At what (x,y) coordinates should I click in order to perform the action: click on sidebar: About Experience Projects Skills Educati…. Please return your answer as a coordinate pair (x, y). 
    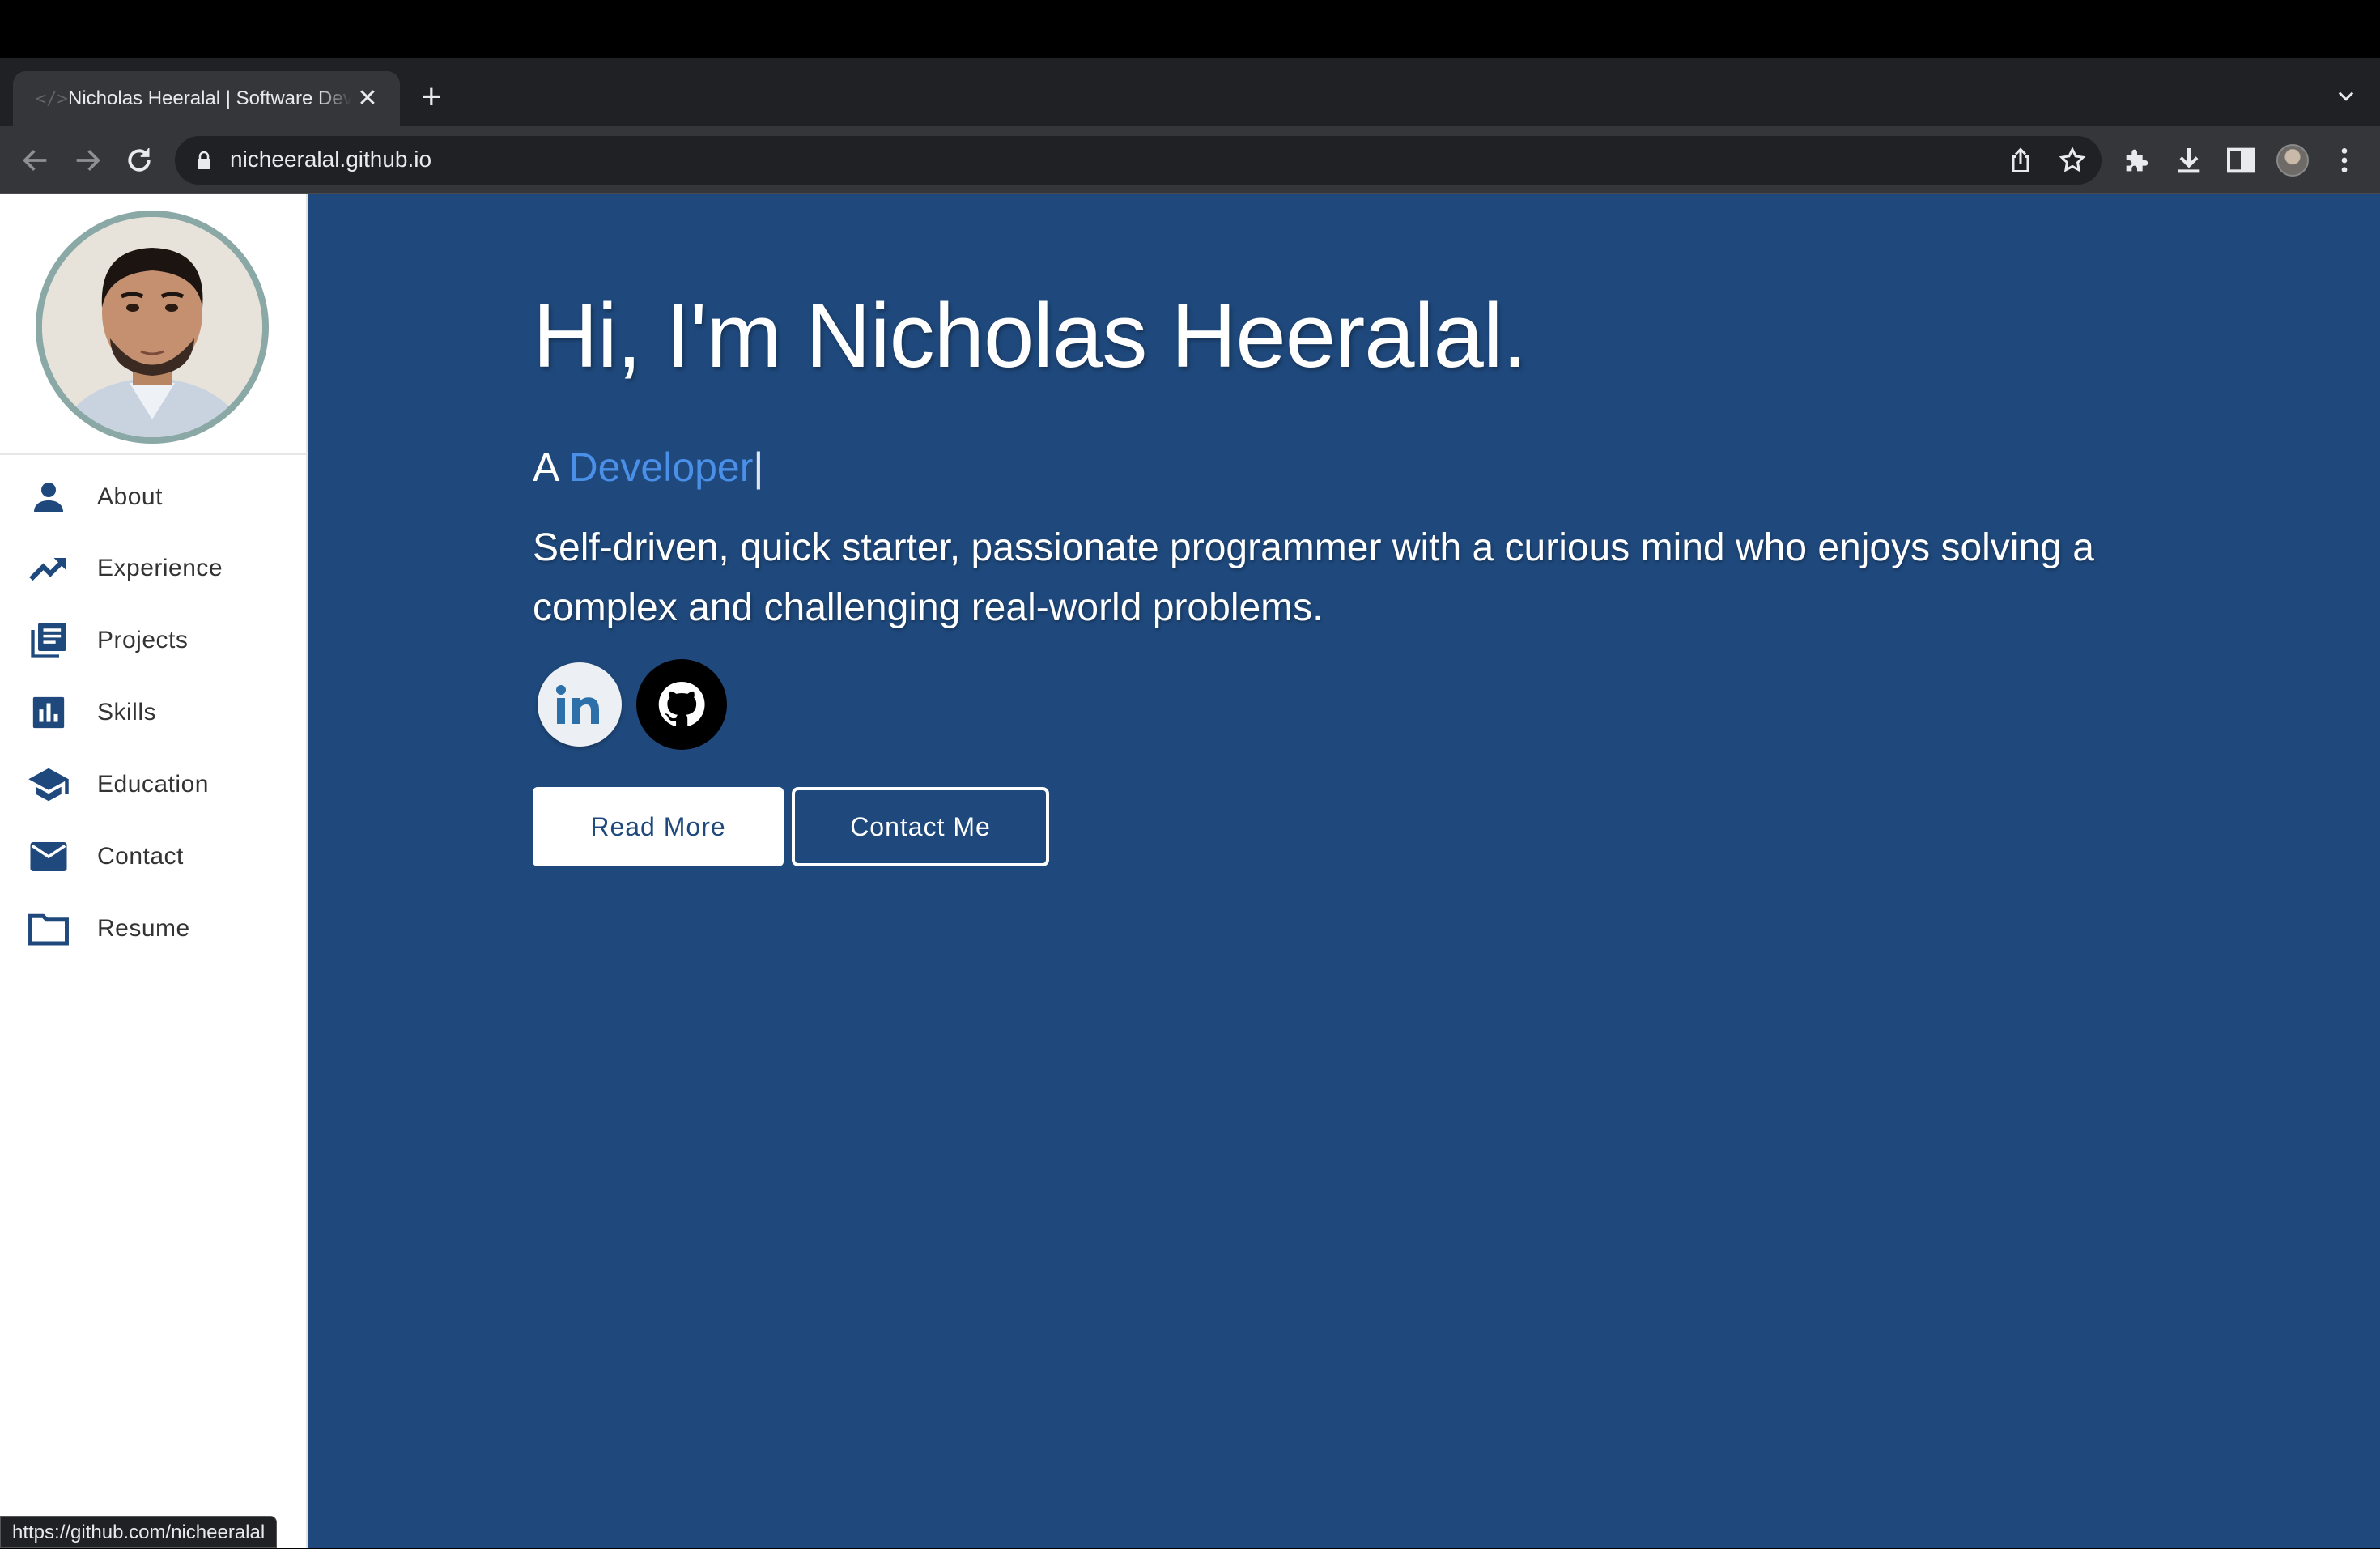
    Looking at the image, I should click on (154, 871).